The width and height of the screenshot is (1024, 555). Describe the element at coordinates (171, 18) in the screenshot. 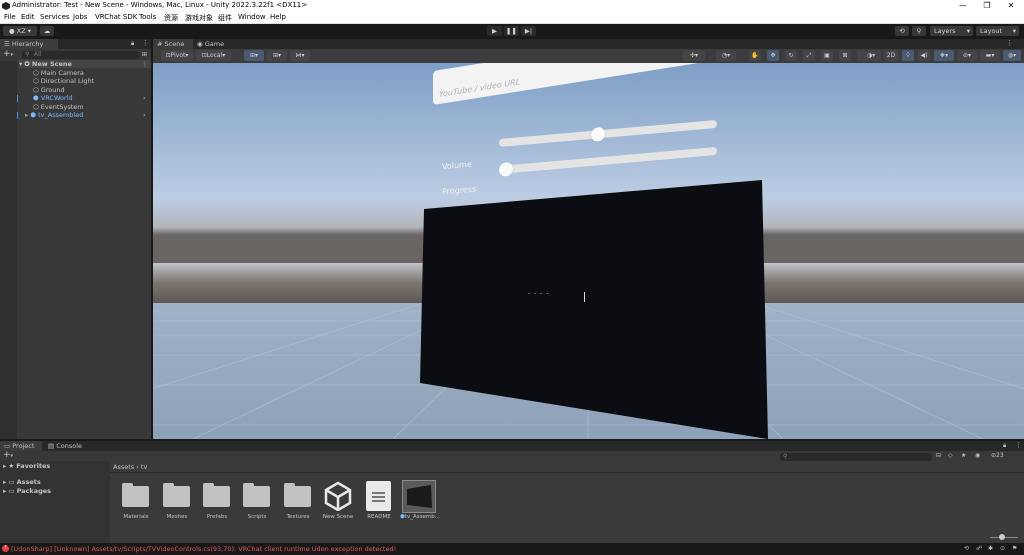

I see `menu-assets: 资源` at that location.